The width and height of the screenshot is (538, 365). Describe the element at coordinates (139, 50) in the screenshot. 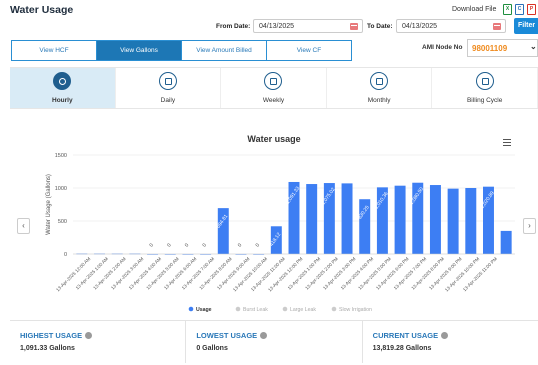

I see `tab-view-gallons: View Gallons` at that location.